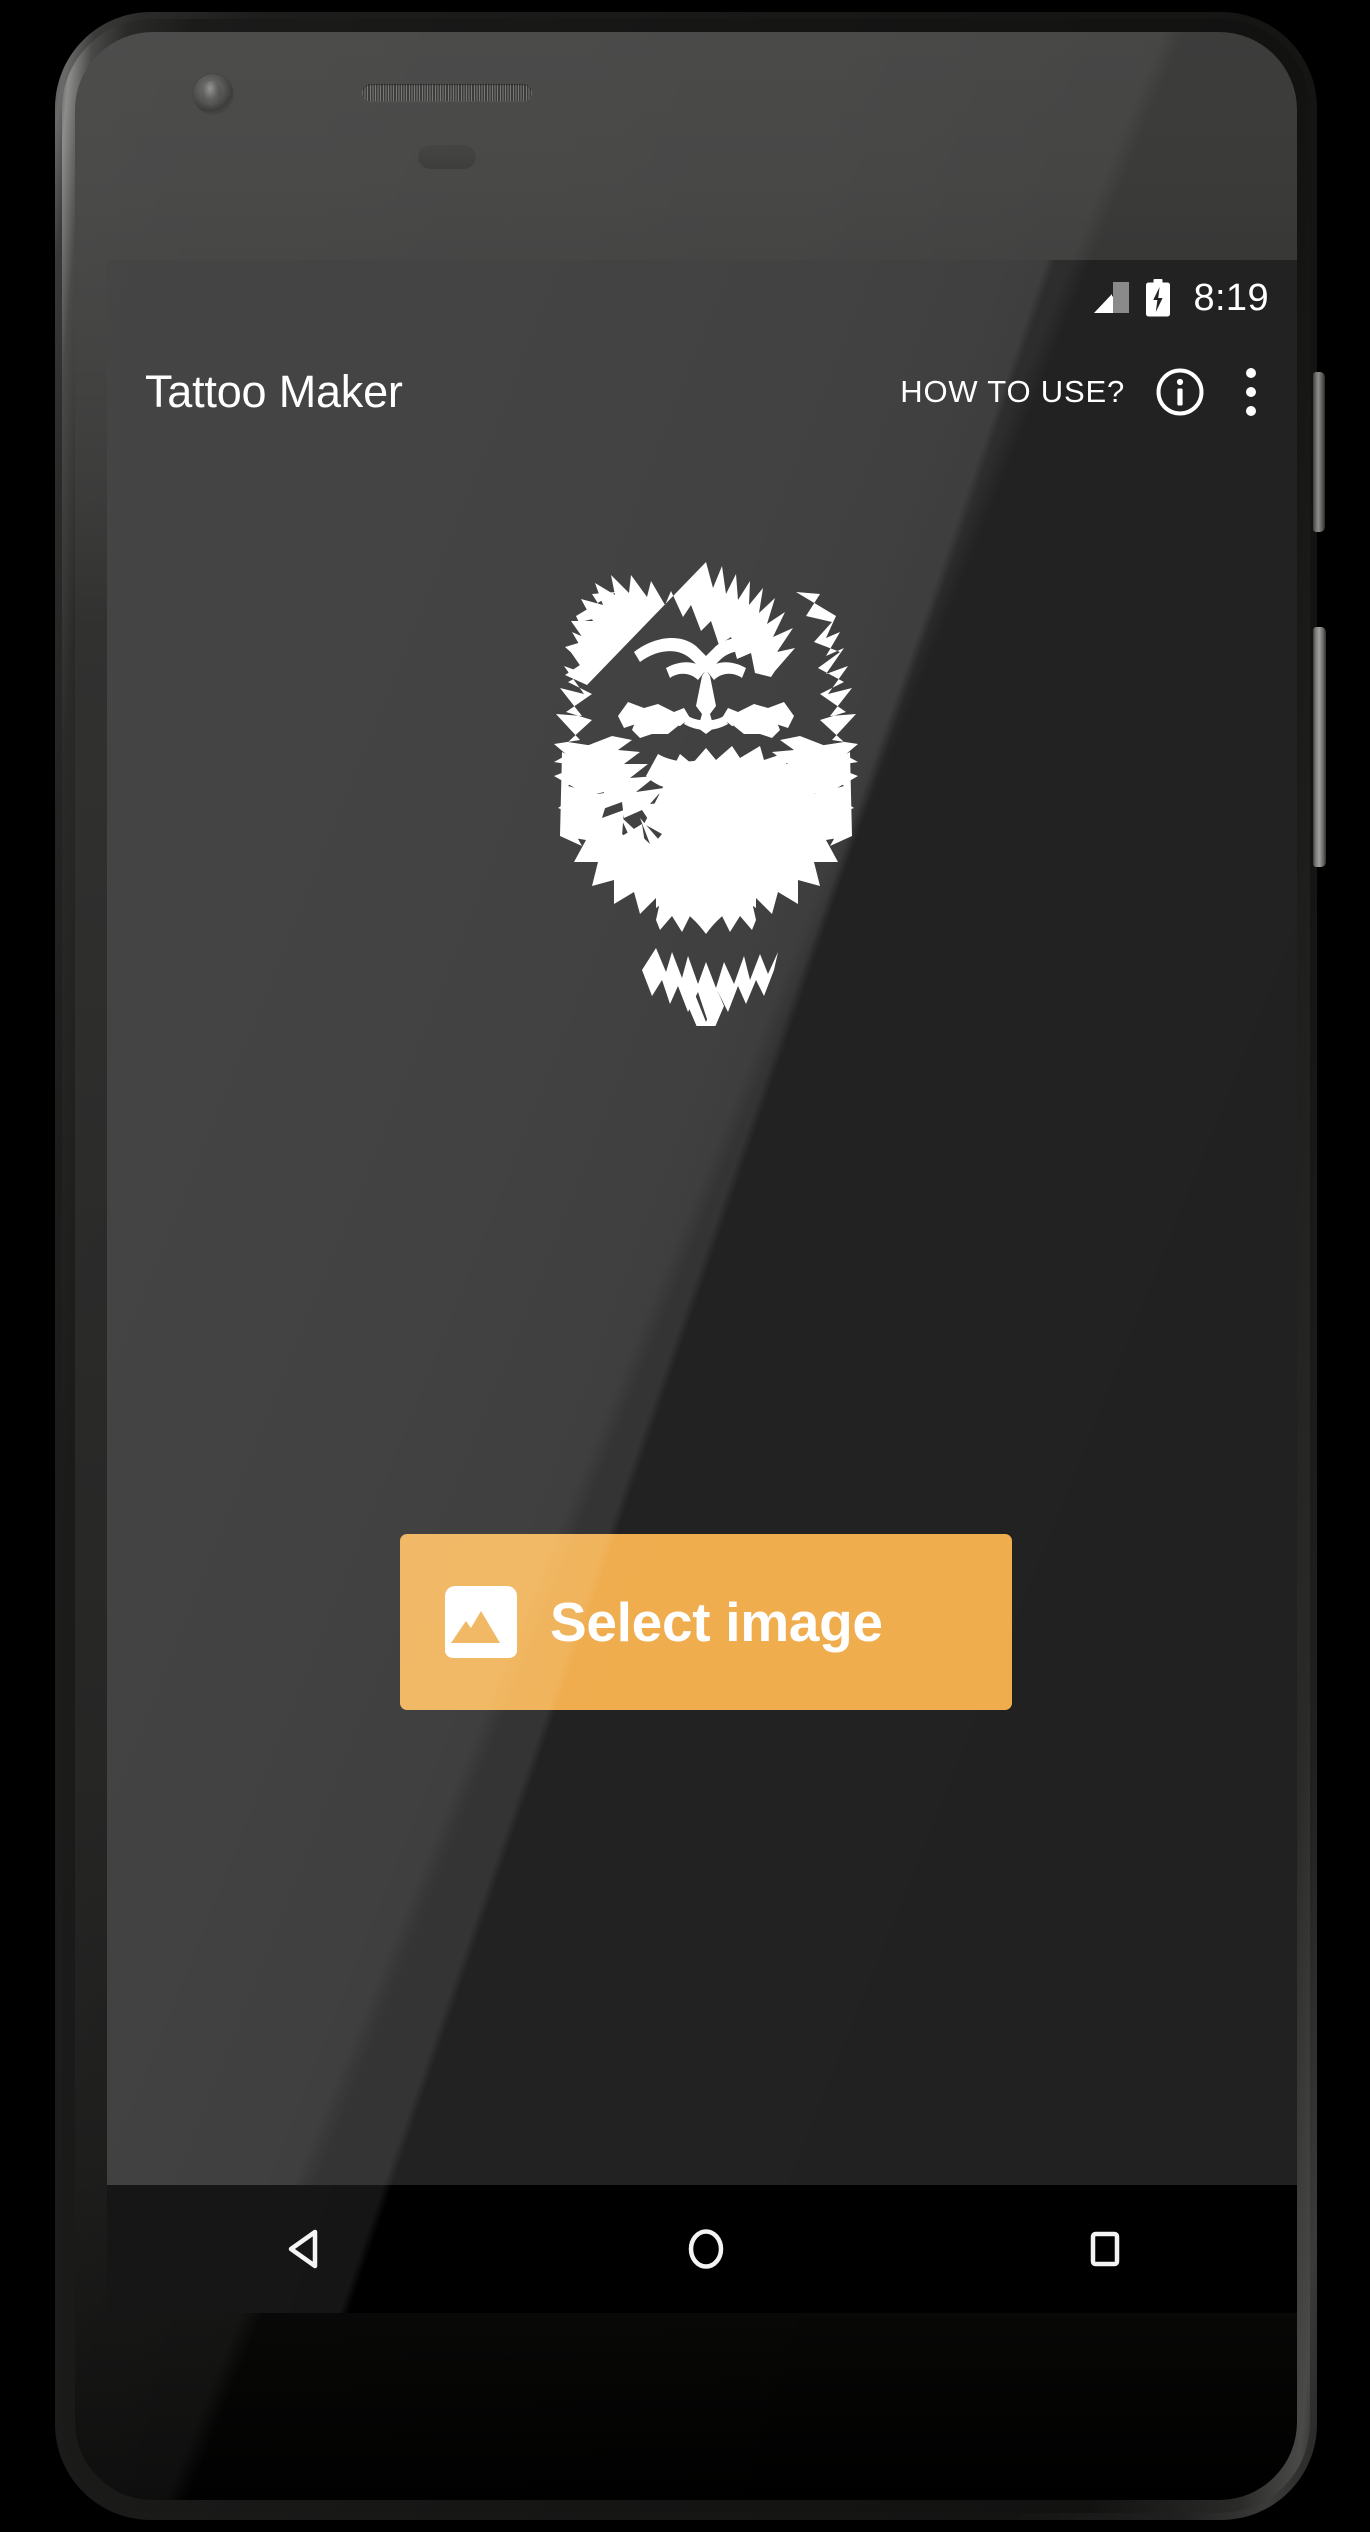 The width and height of the screenshot is (1370, 2532). Describe the element at coordinates (481, 1622) in the screenshot. I see `image-picture-icon` at that location.